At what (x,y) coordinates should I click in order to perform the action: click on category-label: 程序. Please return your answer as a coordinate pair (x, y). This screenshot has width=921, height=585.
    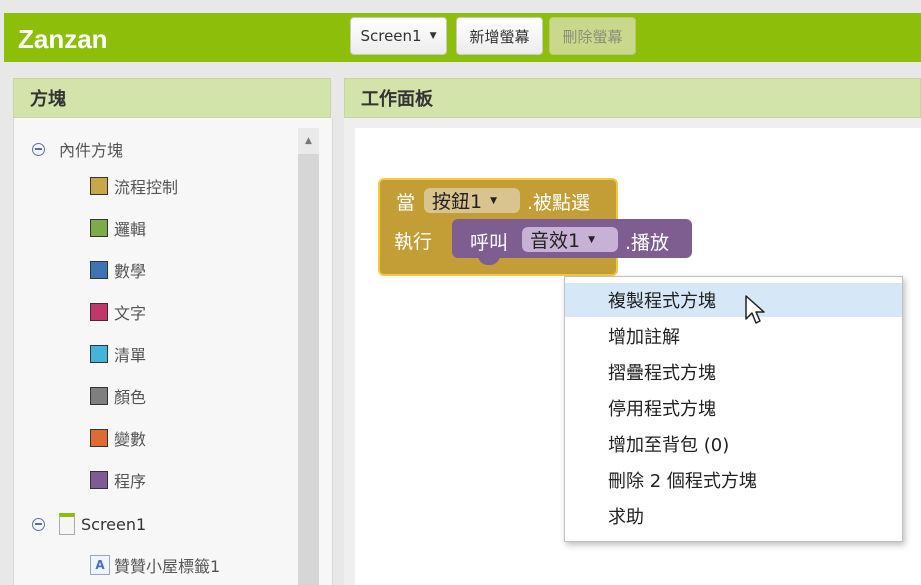
    Looking at the image, I should click on (130, 481).